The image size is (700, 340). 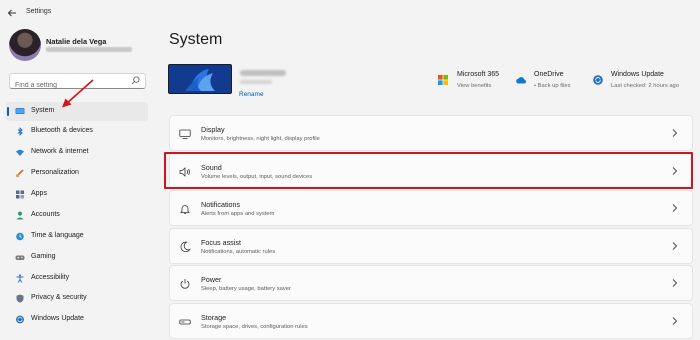 What do you see at coordinates (251, 94) in the screenshot?
I see `rename-link: Rename` at bounding box center [251, 94].